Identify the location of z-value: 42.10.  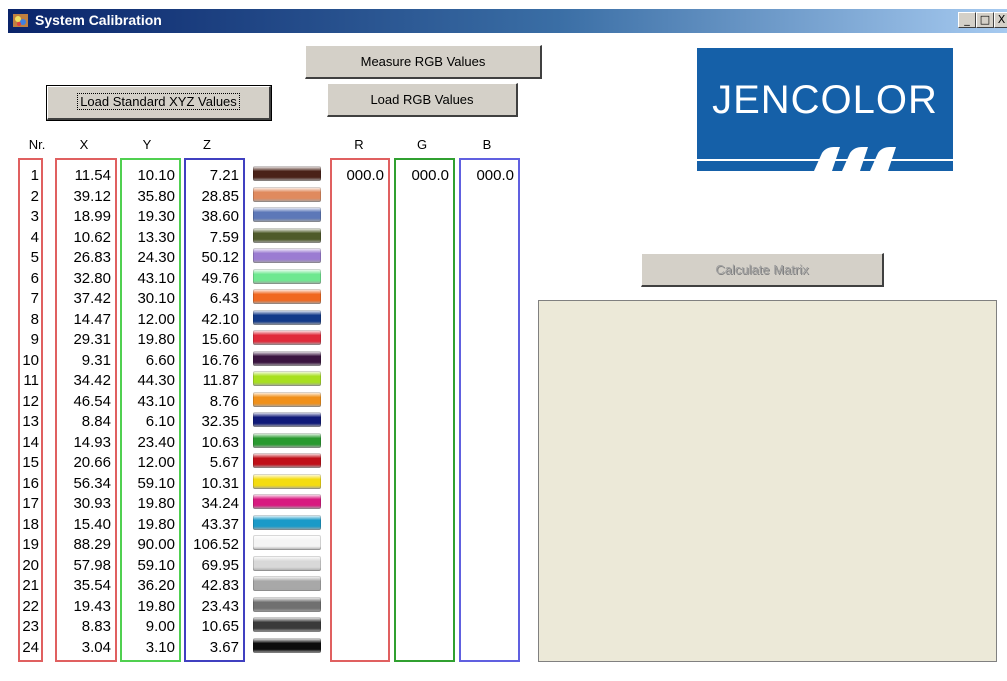
(220, 319).